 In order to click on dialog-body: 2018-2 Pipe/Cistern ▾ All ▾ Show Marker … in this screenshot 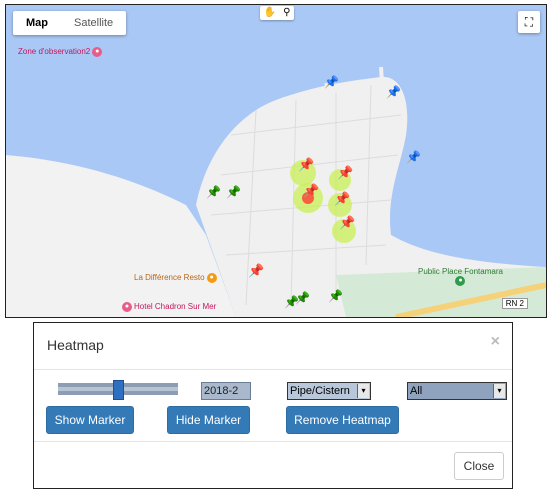, I will do `click(273, 406)`.